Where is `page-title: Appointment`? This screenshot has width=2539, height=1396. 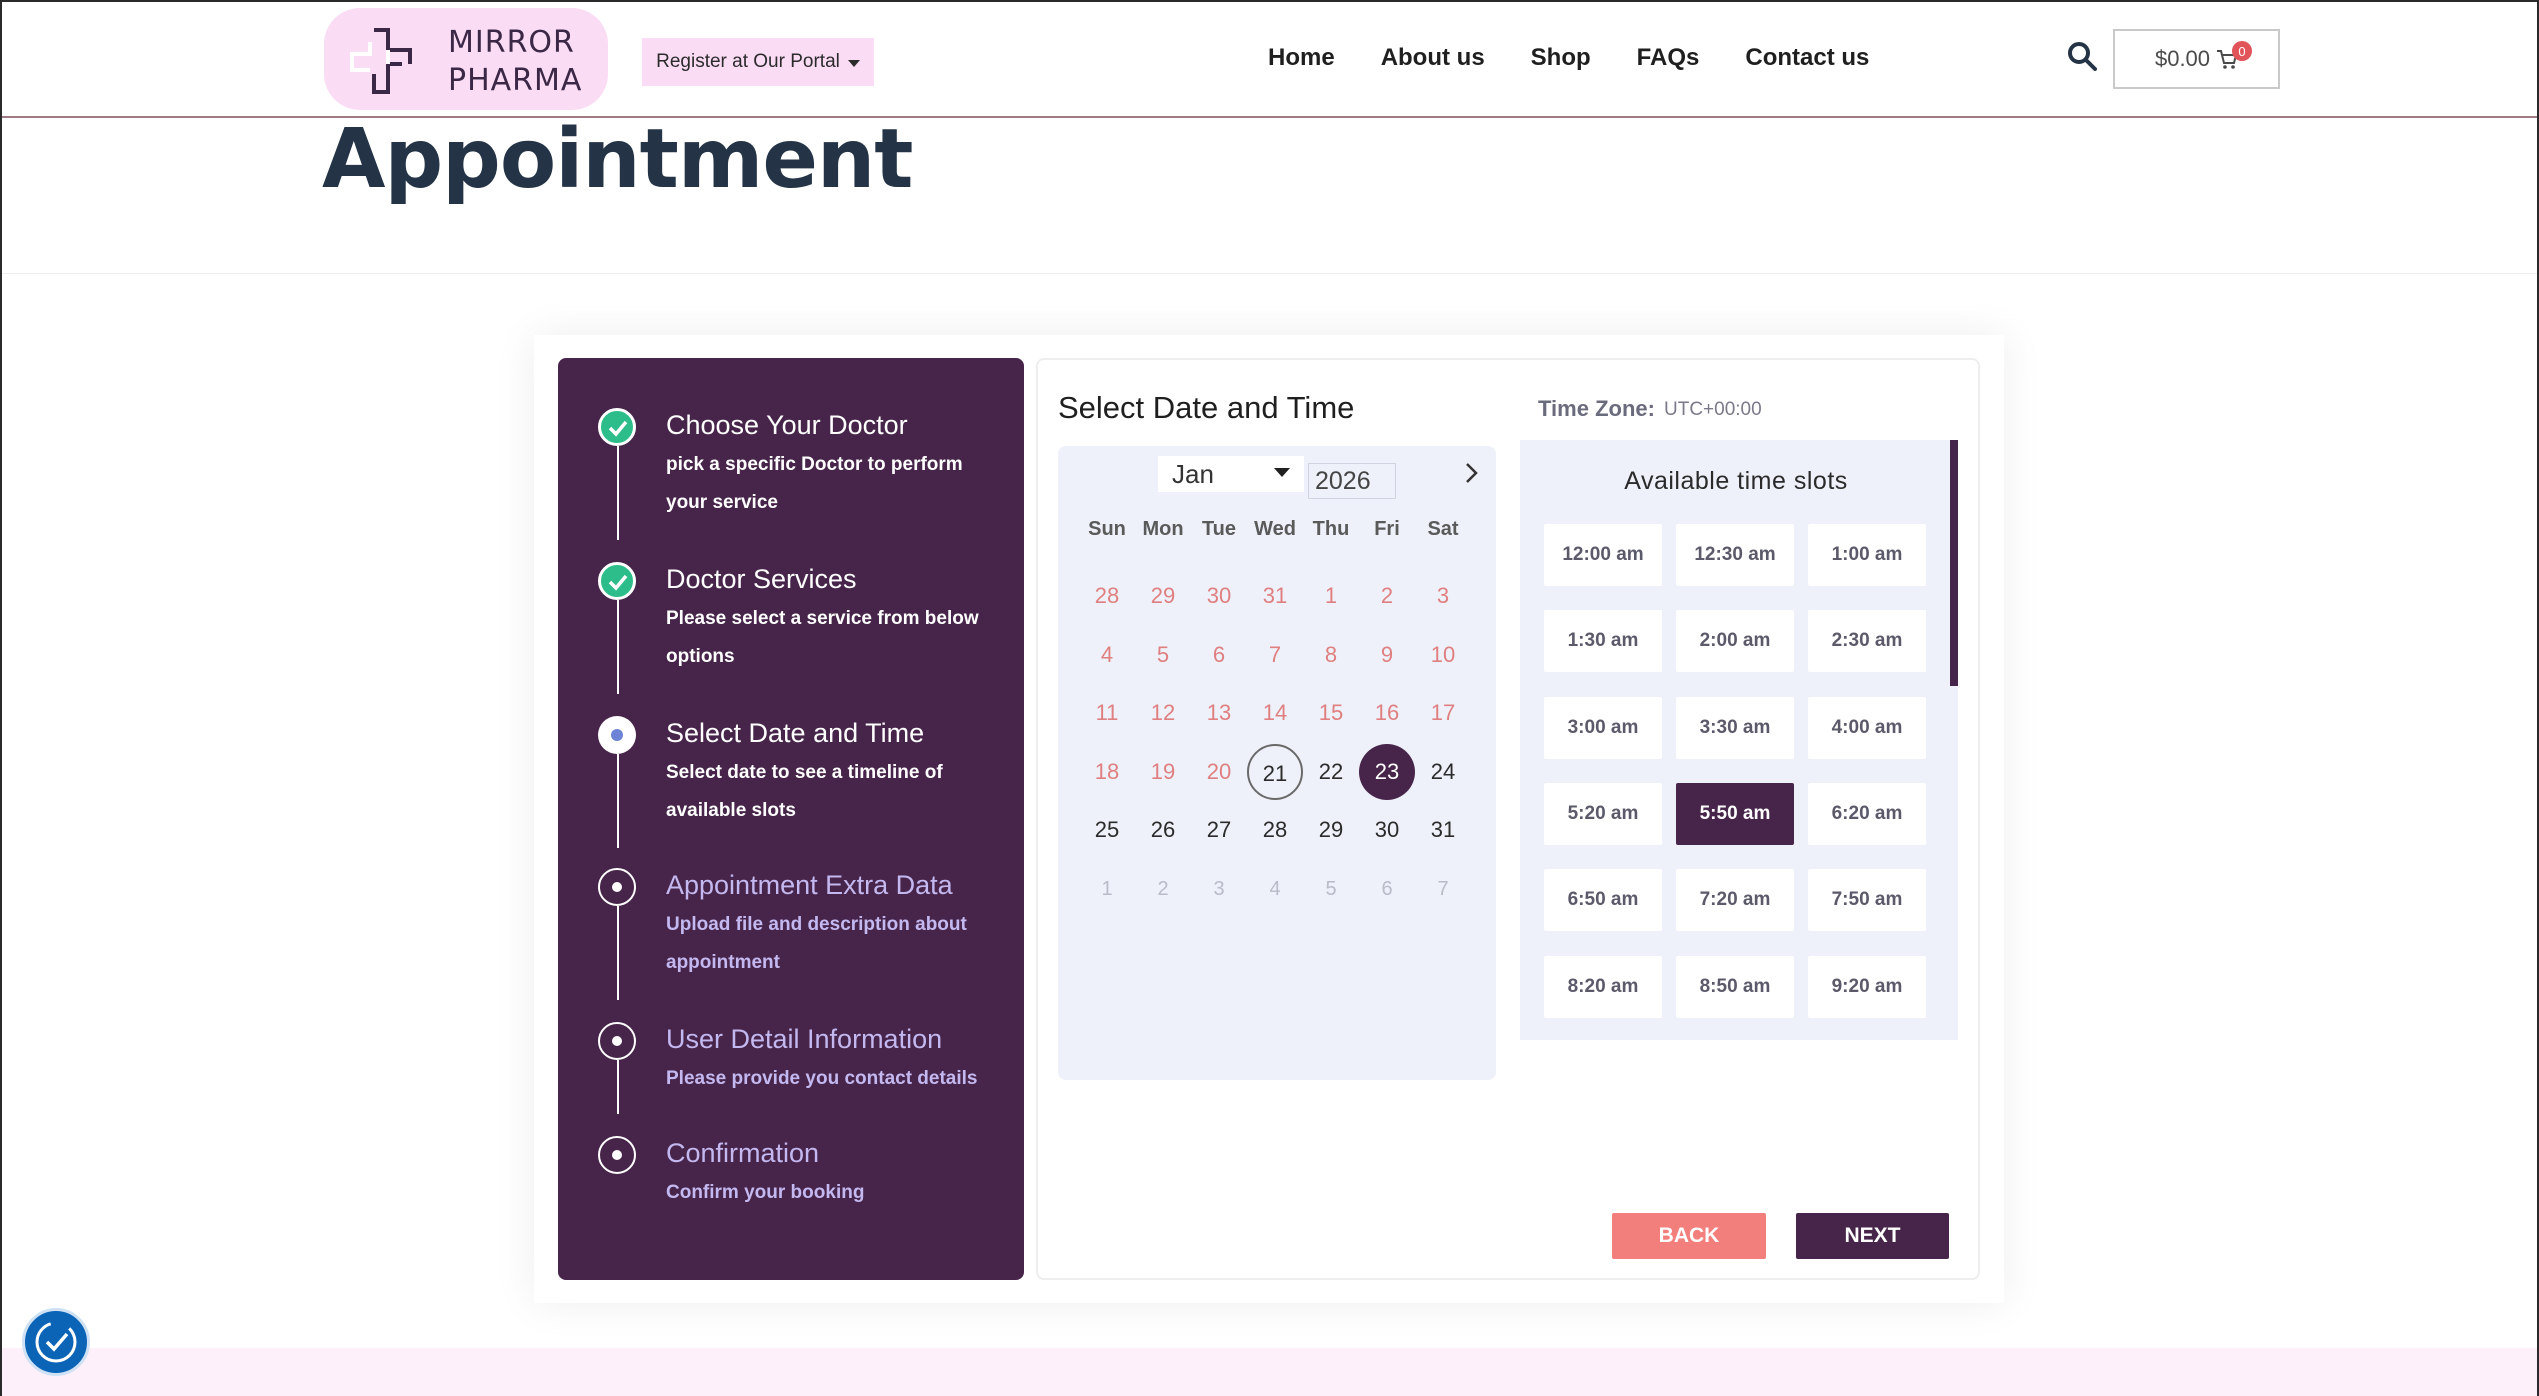 page-title: Appointment is located at coordinates (618, 159).